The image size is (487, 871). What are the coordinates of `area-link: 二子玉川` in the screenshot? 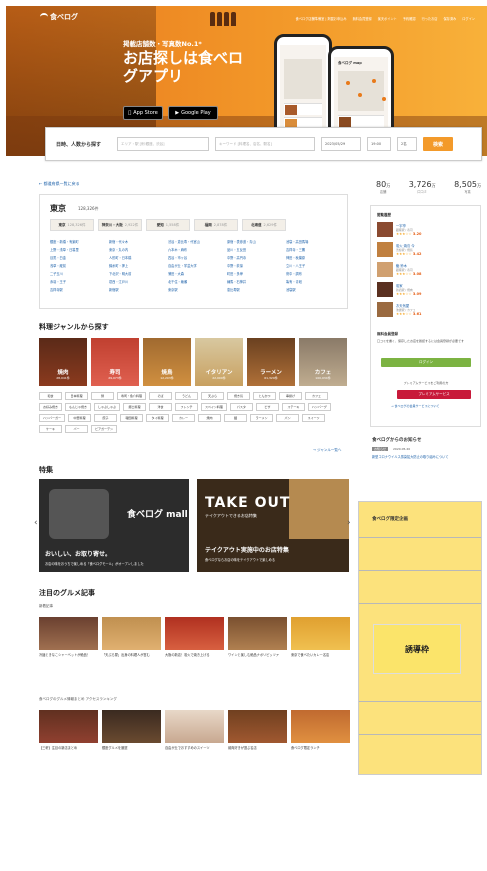 It's located at (79, 273).